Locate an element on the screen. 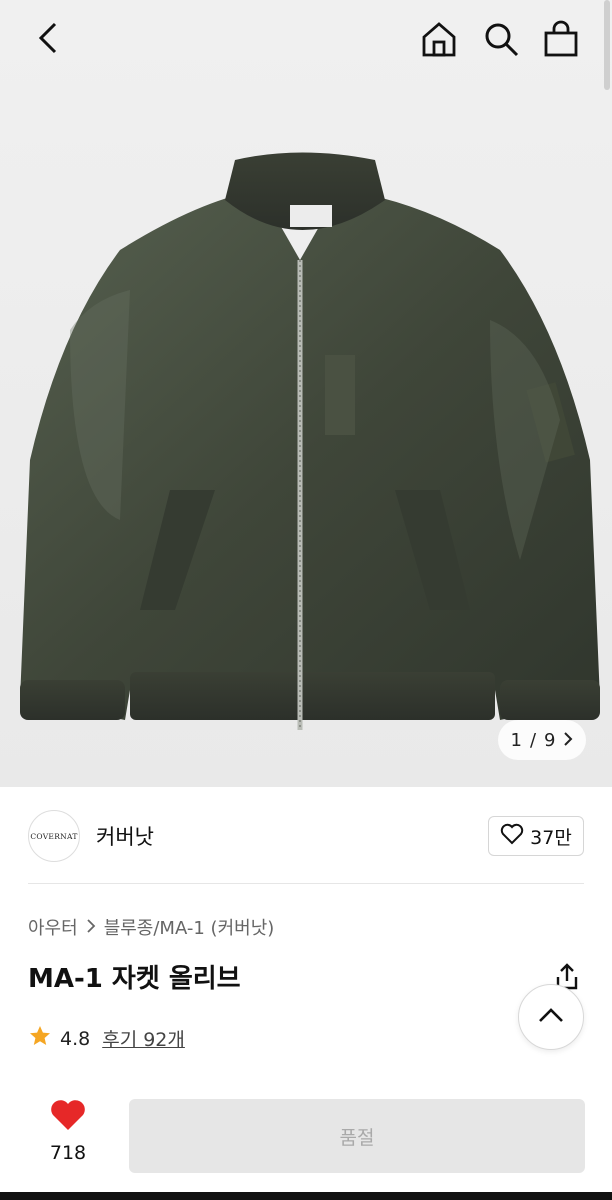 The height and width of the screenshot is (1200, 612). chevron-left-icon is located at coordinates (48, 40).